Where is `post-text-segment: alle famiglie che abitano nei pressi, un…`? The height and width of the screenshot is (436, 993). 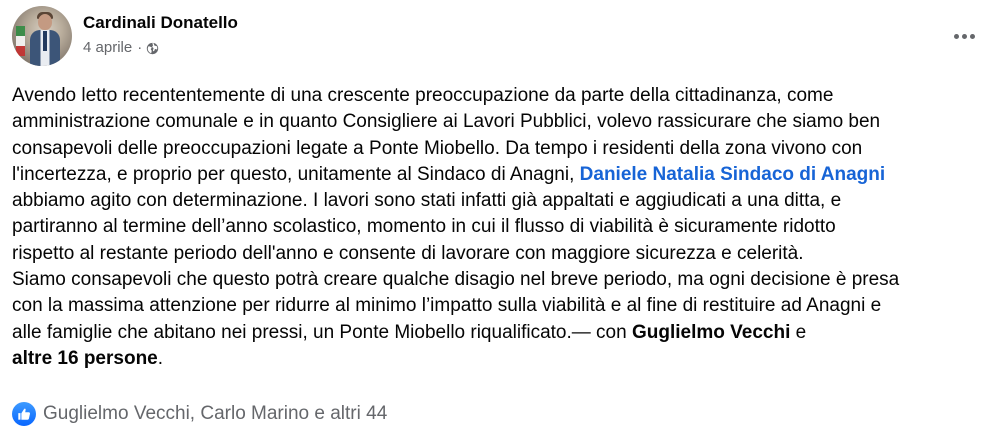
post-text-segment: alle famiglie che abitano nei pressi, un… is located at coordinates (322, 332).